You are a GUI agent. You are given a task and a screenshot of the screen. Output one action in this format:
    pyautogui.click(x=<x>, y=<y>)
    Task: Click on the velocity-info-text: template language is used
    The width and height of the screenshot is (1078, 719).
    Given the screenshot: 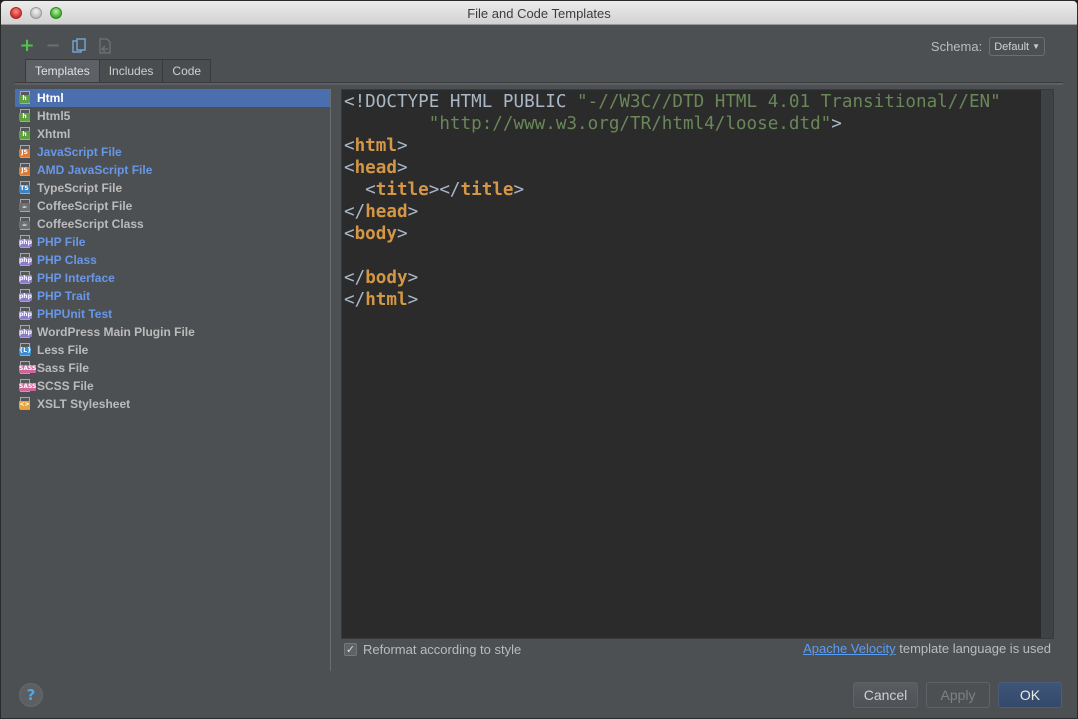 What is the action you would take?
    pyautogui.click(x=973, y=648)
    